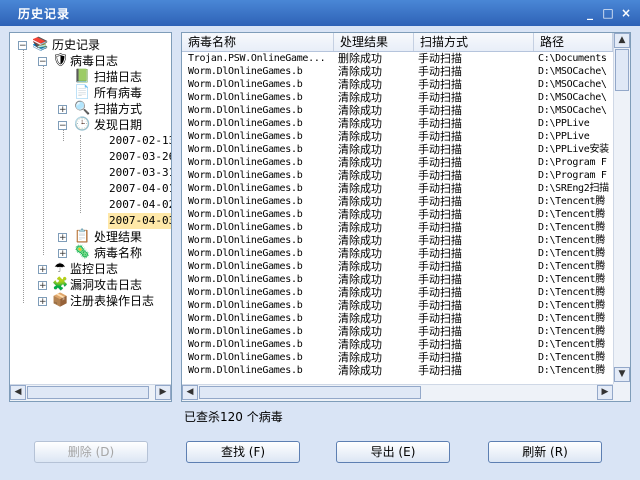 The width and height of the screenshot is (640, 480). What do you see at coordinates (573, 42) in the screenshot?
I see `column-header-path: 路径` at bounding box center [573, 42].